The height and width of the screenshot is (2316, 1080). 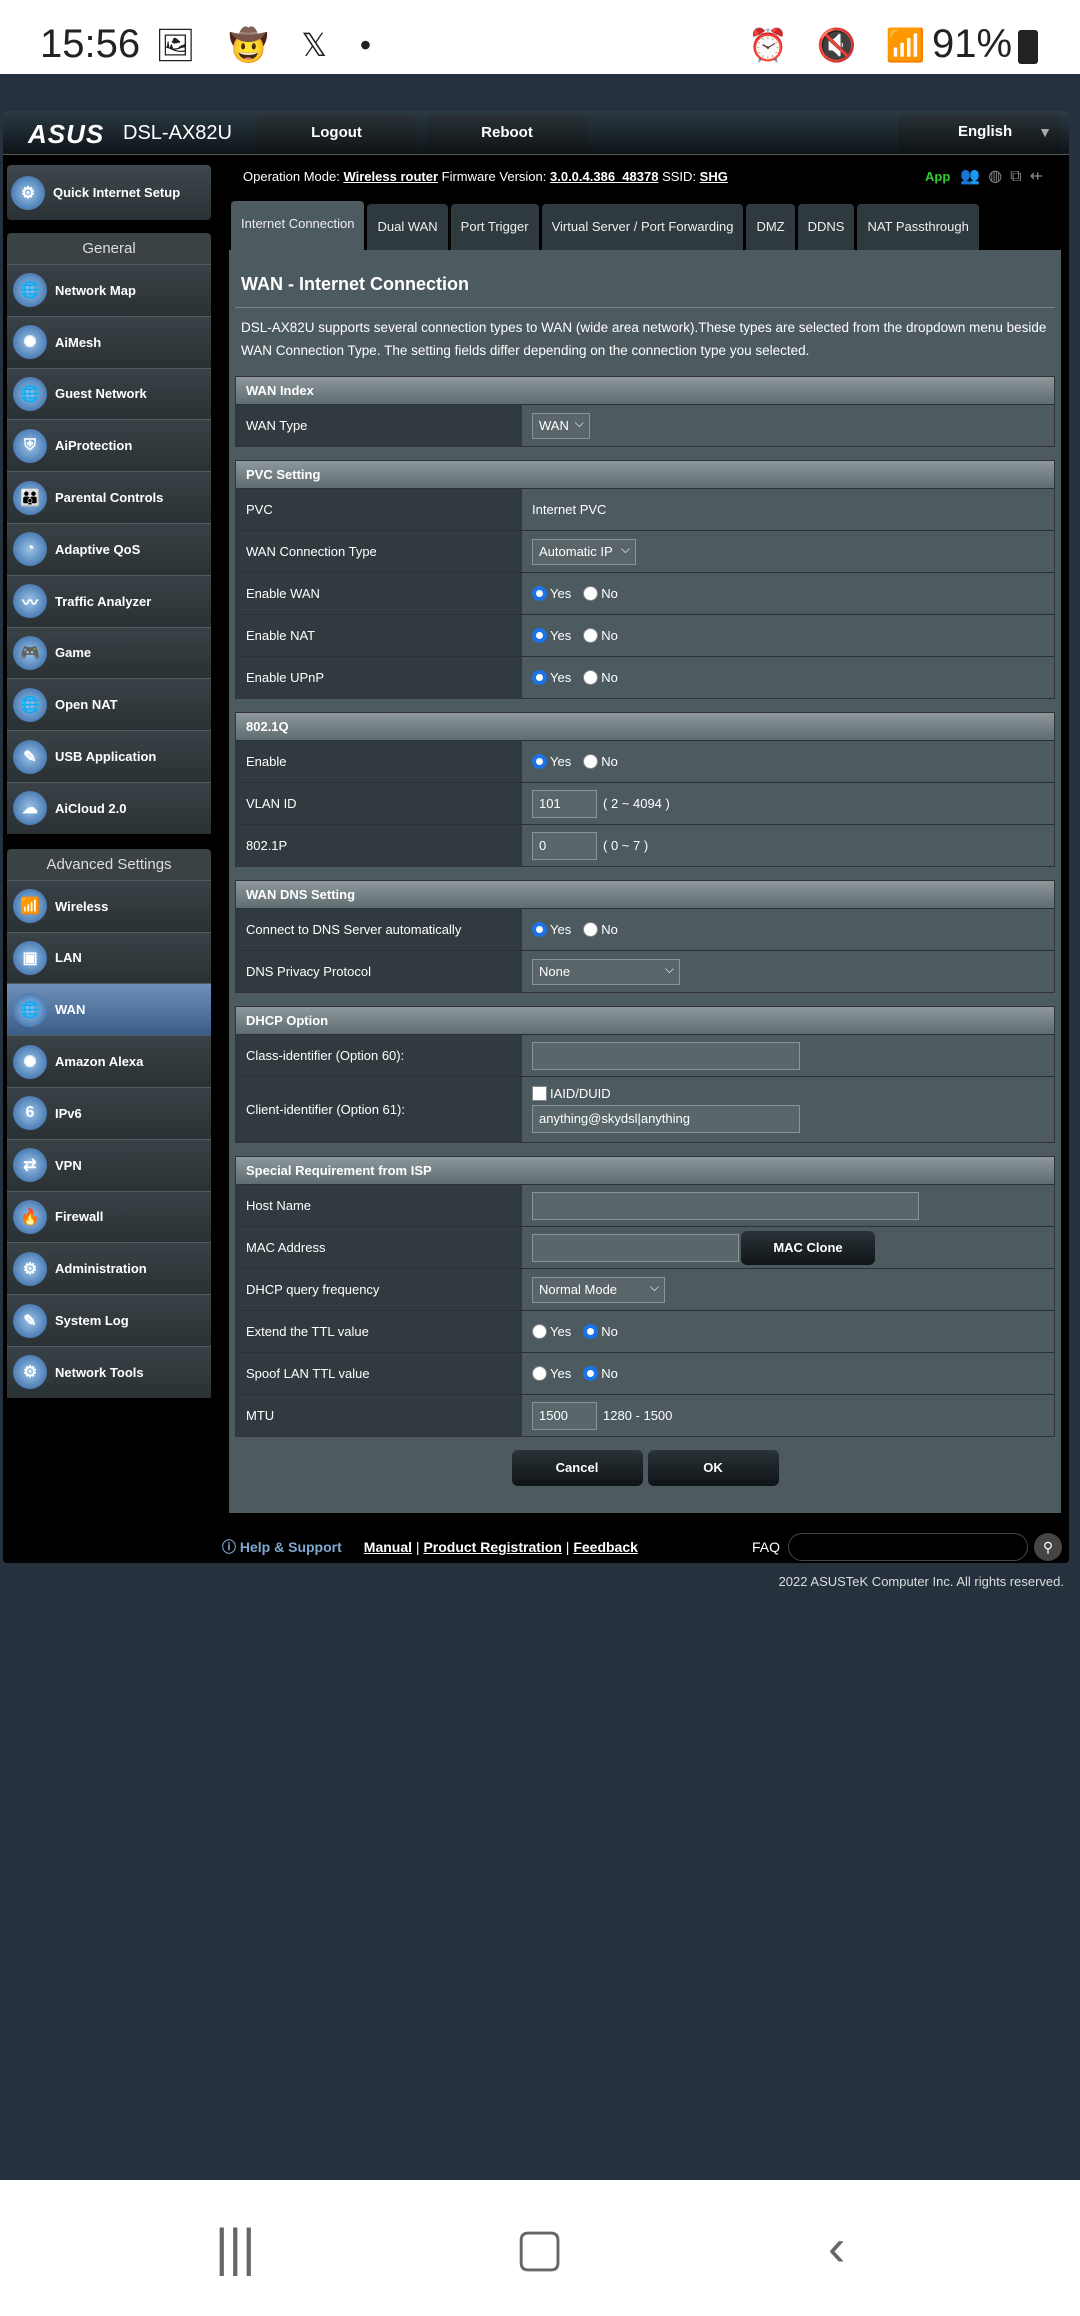 I want to click on sidebar-item-vpn: ⇄ VPN, so click(x=109, y=1164).